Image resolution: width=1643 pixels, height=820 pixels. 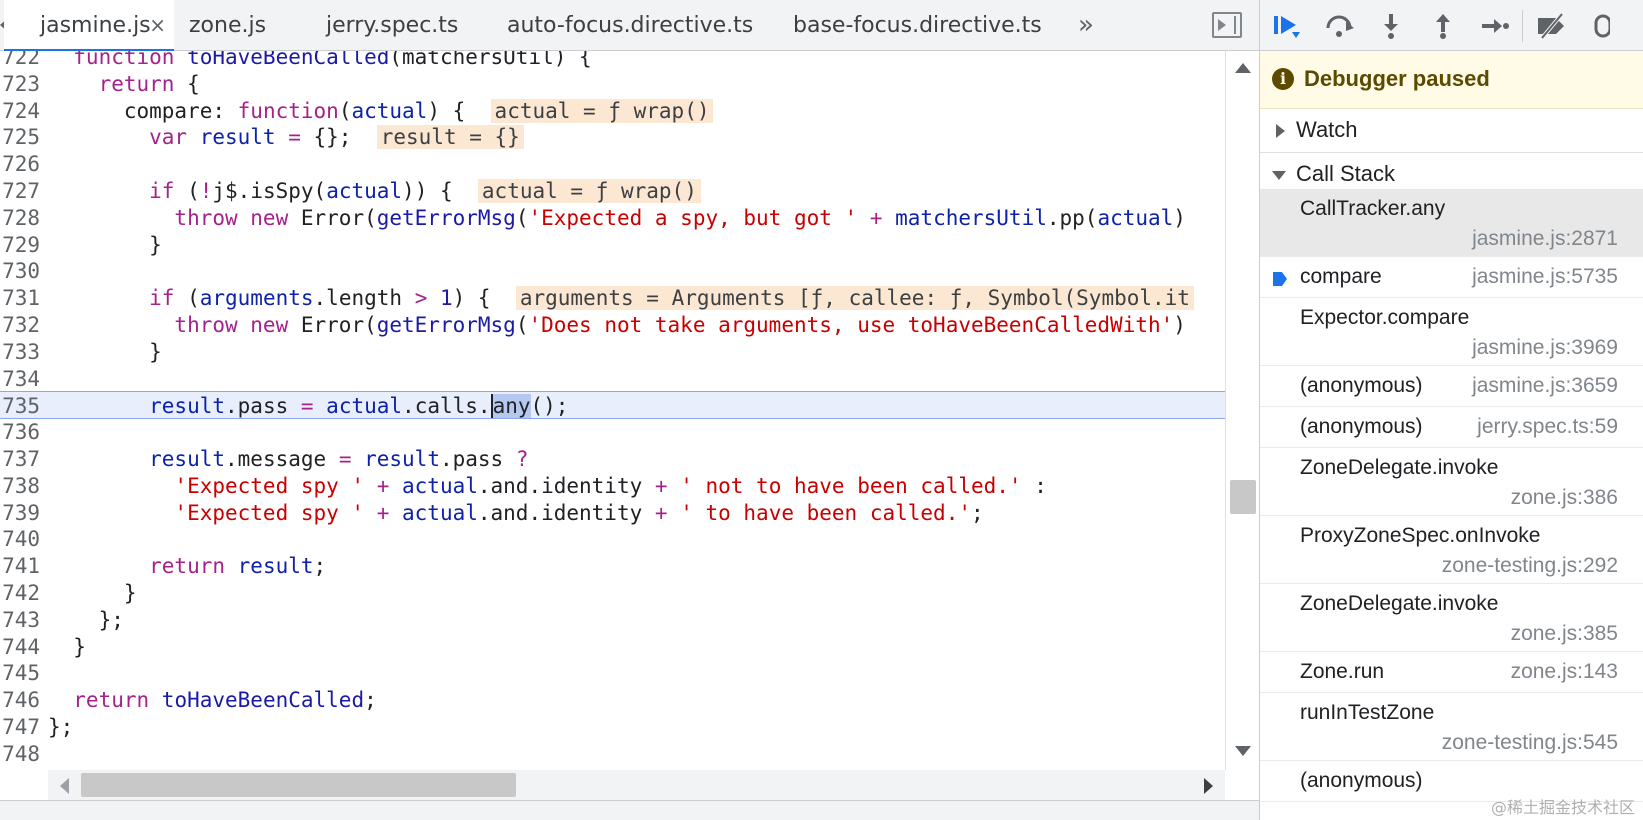 I want to click on frame-location-link: zone.js:143, so click(x=1564, y=672).